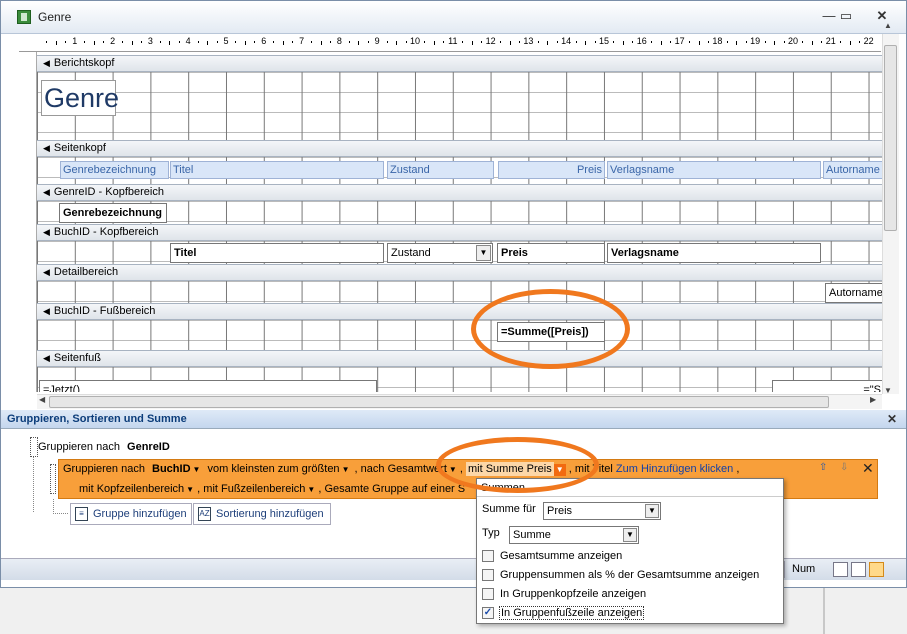 This screenshot has width=907, height=634. Describe the element at coordinates (679, 41) in the screenshot. I see `ruler-number: 17` at that location.